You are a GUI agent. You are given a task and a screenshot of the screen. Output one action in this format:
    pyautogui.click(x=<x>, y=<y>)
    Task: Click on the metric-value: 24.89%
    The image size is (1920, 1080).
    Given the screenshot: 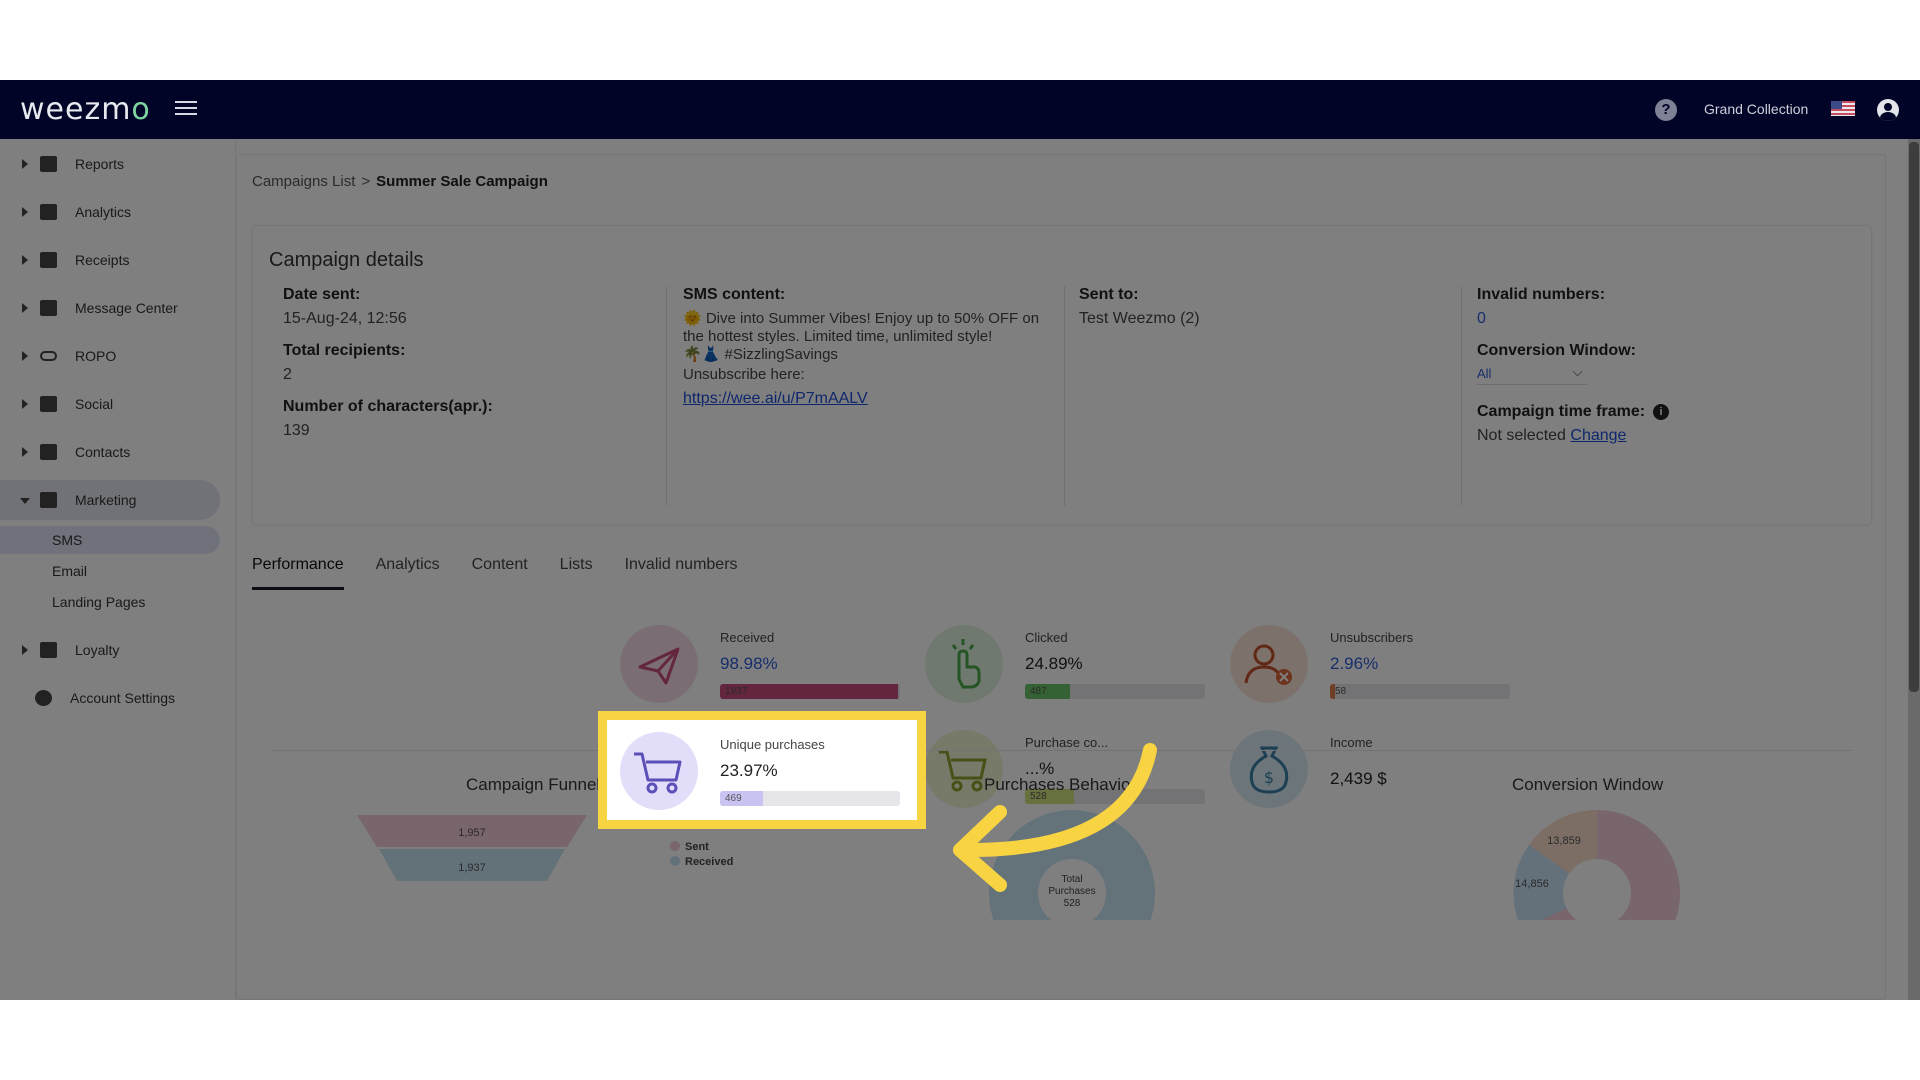 What is the action you would take?
    pyautogui.click(x=1054, y=663)
    